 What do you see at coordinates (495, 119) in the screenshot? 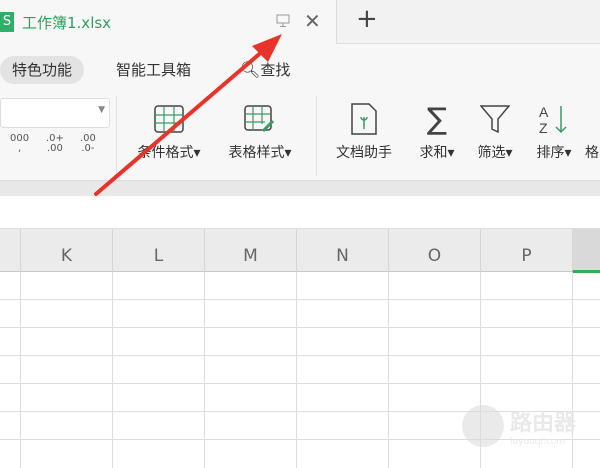
I see `filter-icon` at bounding box center [495, 119].